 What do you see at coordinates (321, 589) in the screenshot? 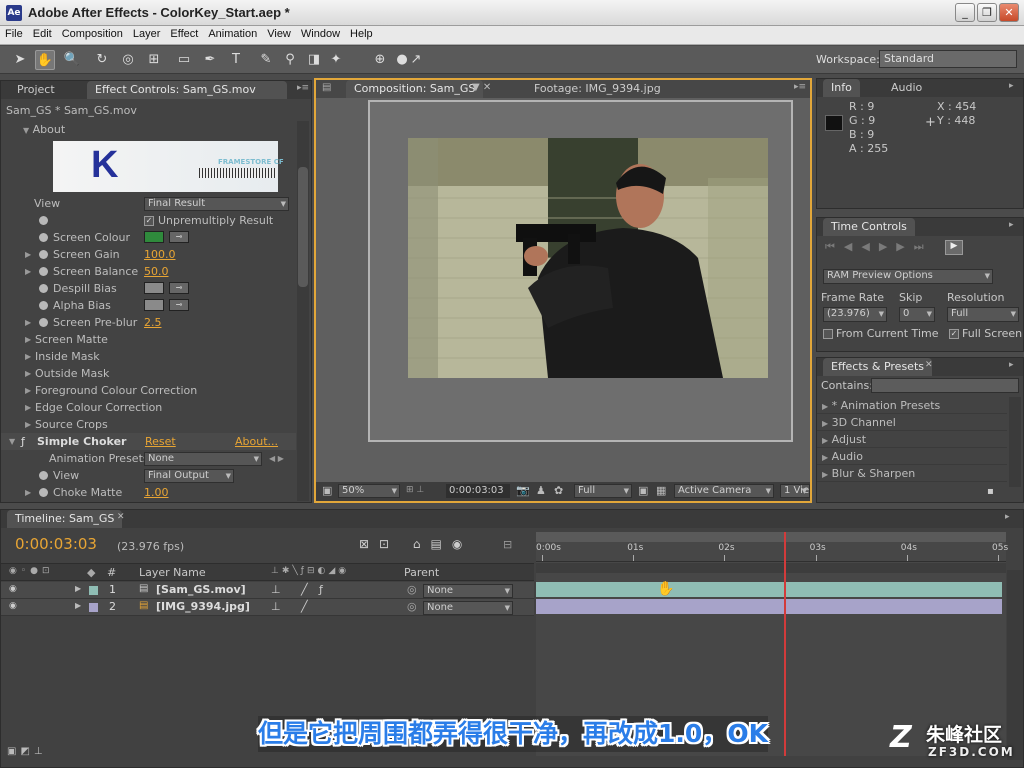
I see `fx-switch: ƒ` at bounding box center [321, 589].